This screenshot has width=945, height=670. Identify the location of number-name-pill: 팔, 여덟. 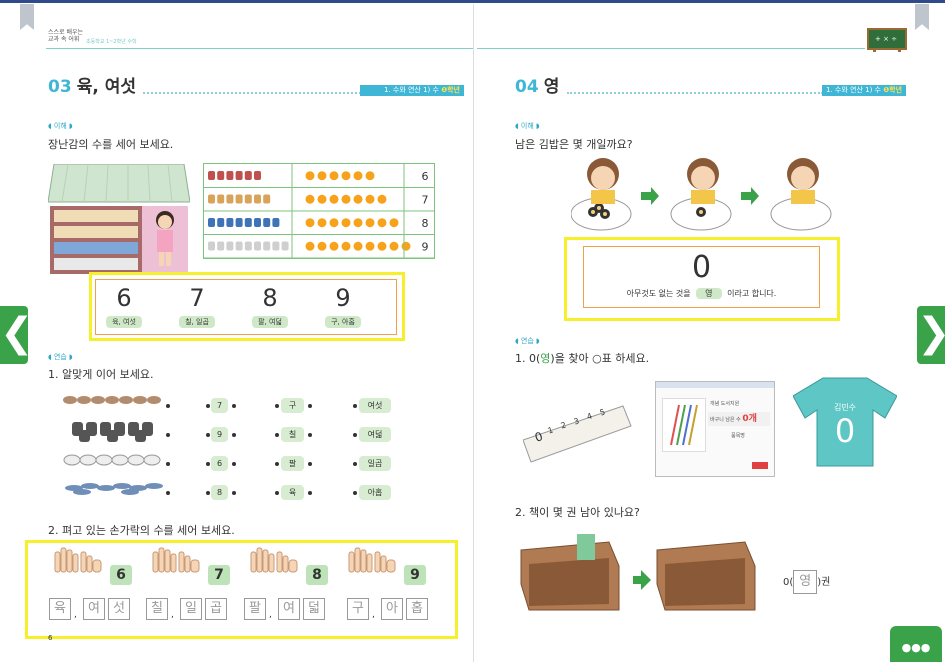
(270, 322).